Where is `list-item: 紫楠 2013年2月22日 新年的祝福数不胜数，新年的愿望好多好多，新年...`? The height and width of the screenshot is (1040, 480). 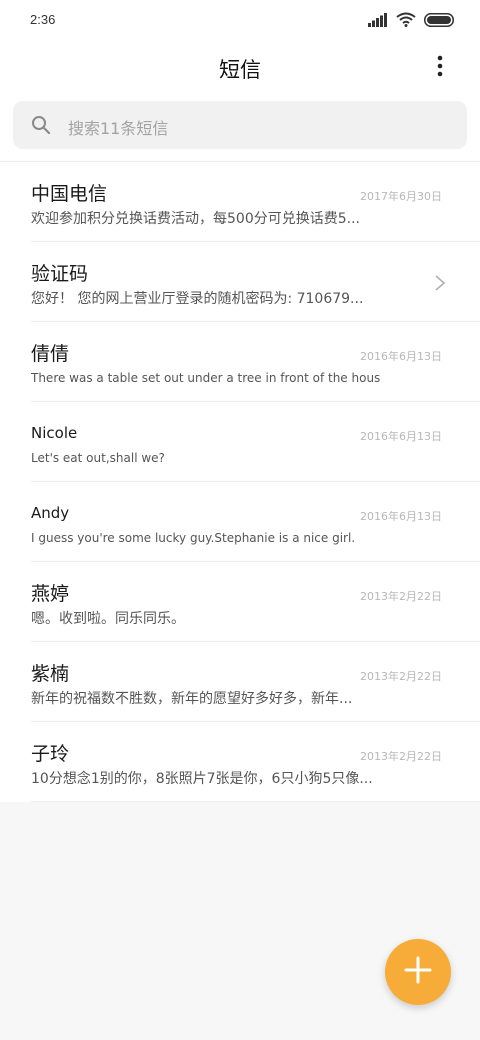 list-item: 紫楠 2013年2月22日 新年的祝福数不胜数，新年的愿望好多好多，新年... is located at coordinates (240, 682).